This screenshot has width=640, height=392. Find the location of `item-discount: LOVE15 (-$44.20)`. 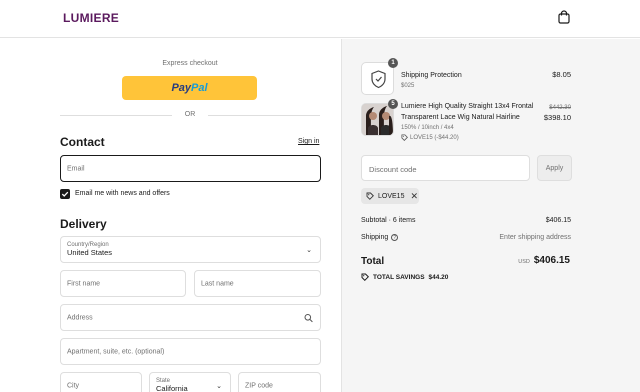

item-discount: LOVE15 (-$44.20) is located at coordinates (430, 137).